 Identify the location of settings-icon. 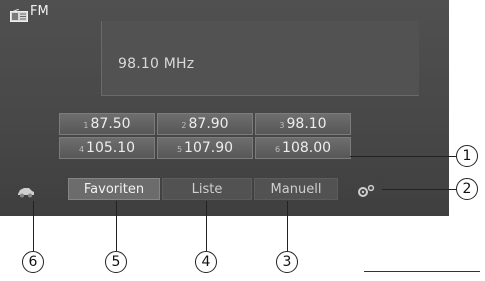
(366, 190).